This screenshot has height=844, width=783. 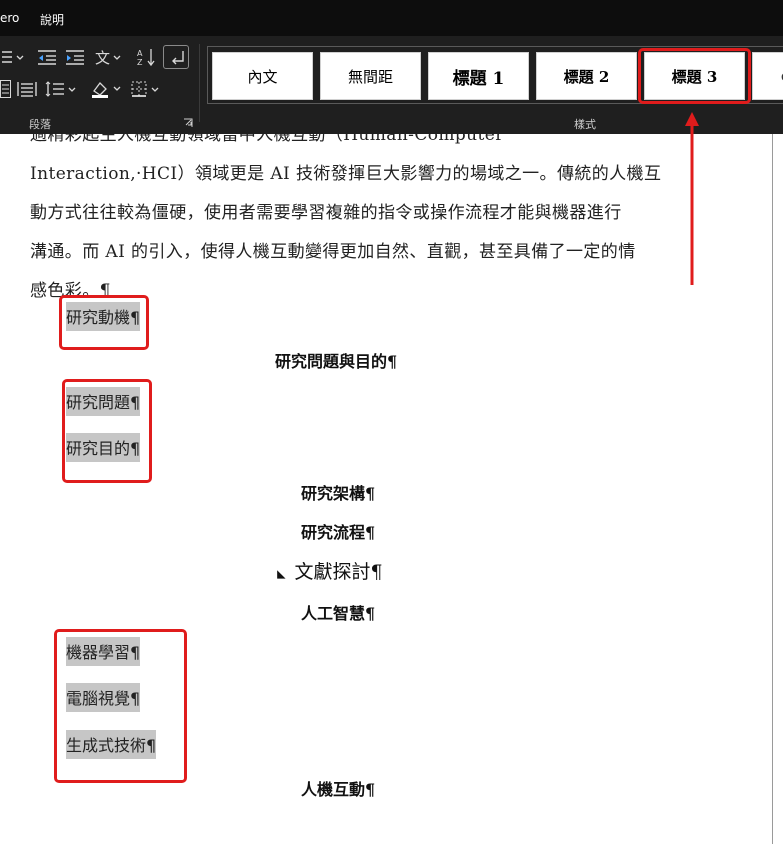 What do you see at coordinates (338, 572) in the screenshot?
I see `literature-review-label: 文獻探討¶` at bounding box center [338, 572].